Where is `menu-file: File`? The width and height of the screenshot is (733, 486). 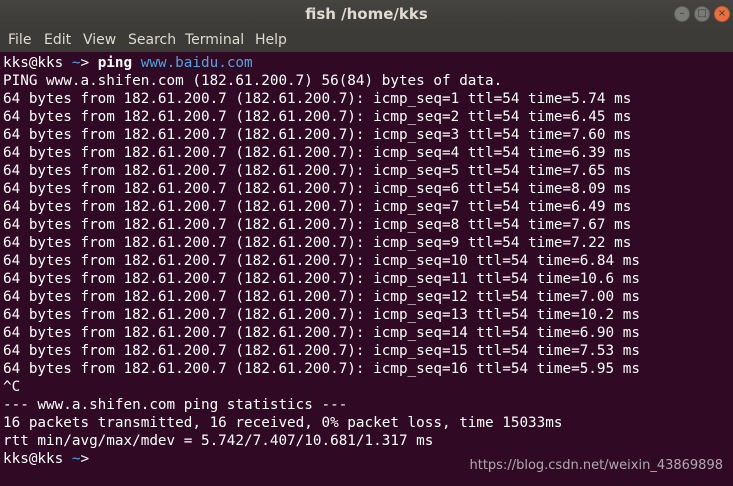
menu-file: File is located at coordinates (19, 40).